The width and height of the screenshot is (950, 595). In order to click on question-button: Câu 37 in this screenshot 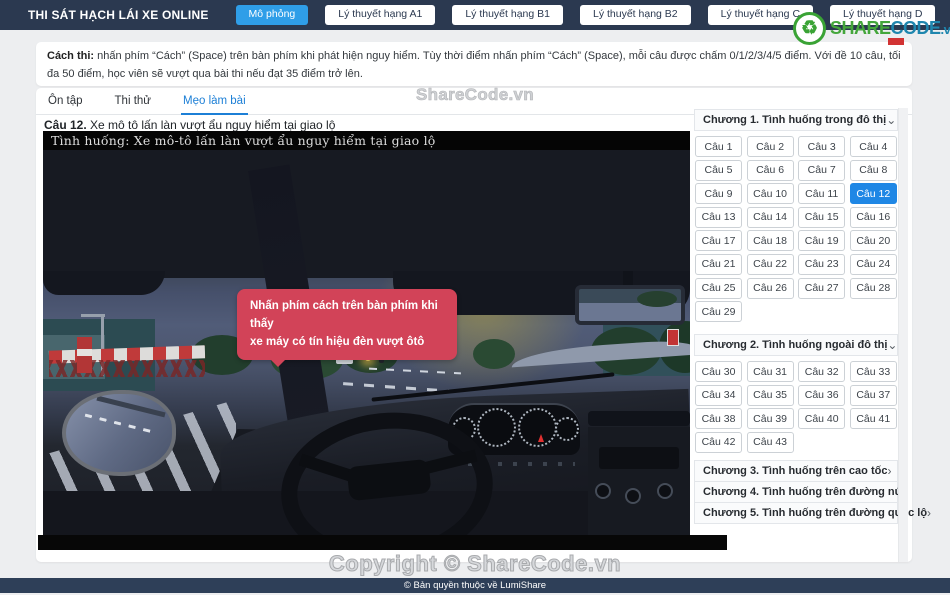, I will do `click(873, 395)`.